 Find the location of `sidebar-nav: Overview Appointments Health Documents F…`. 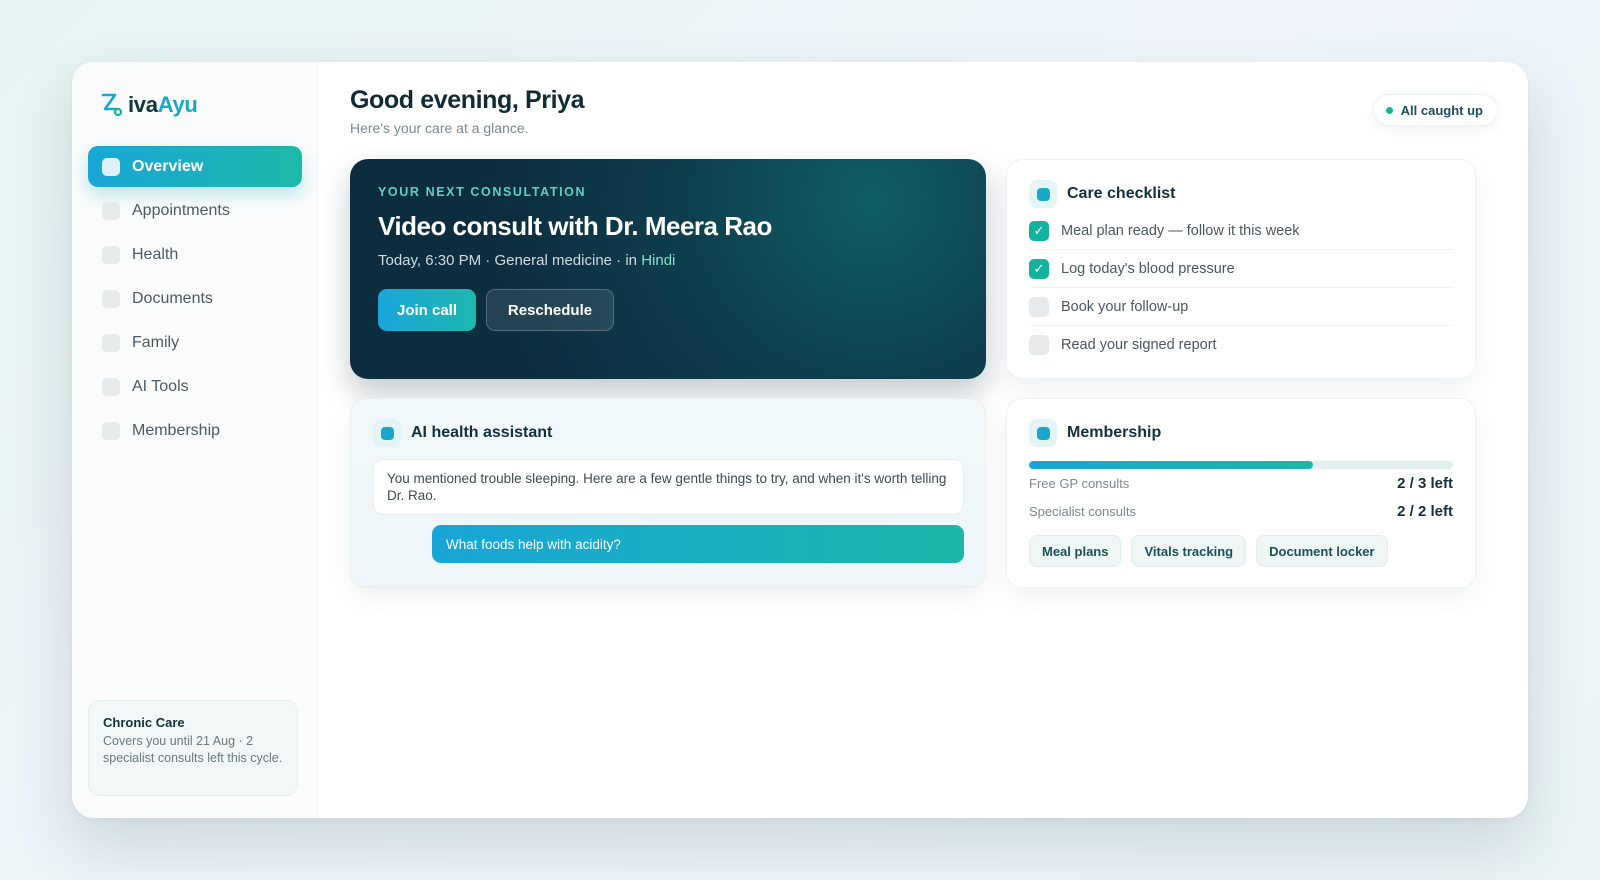

sidebar-nav: Overview Appointments Health Documents F… is located at coordinates (195, 300).